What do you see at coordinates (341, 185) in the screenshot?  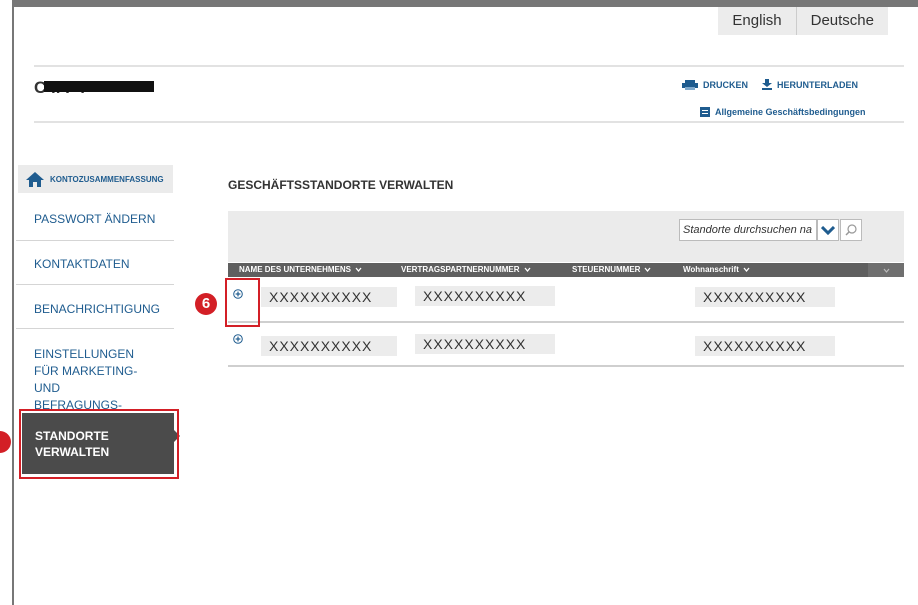 I see `page-title: GESCHÄFTSSTANDORTE VERWALTEN` at bounding box center [341, 185].